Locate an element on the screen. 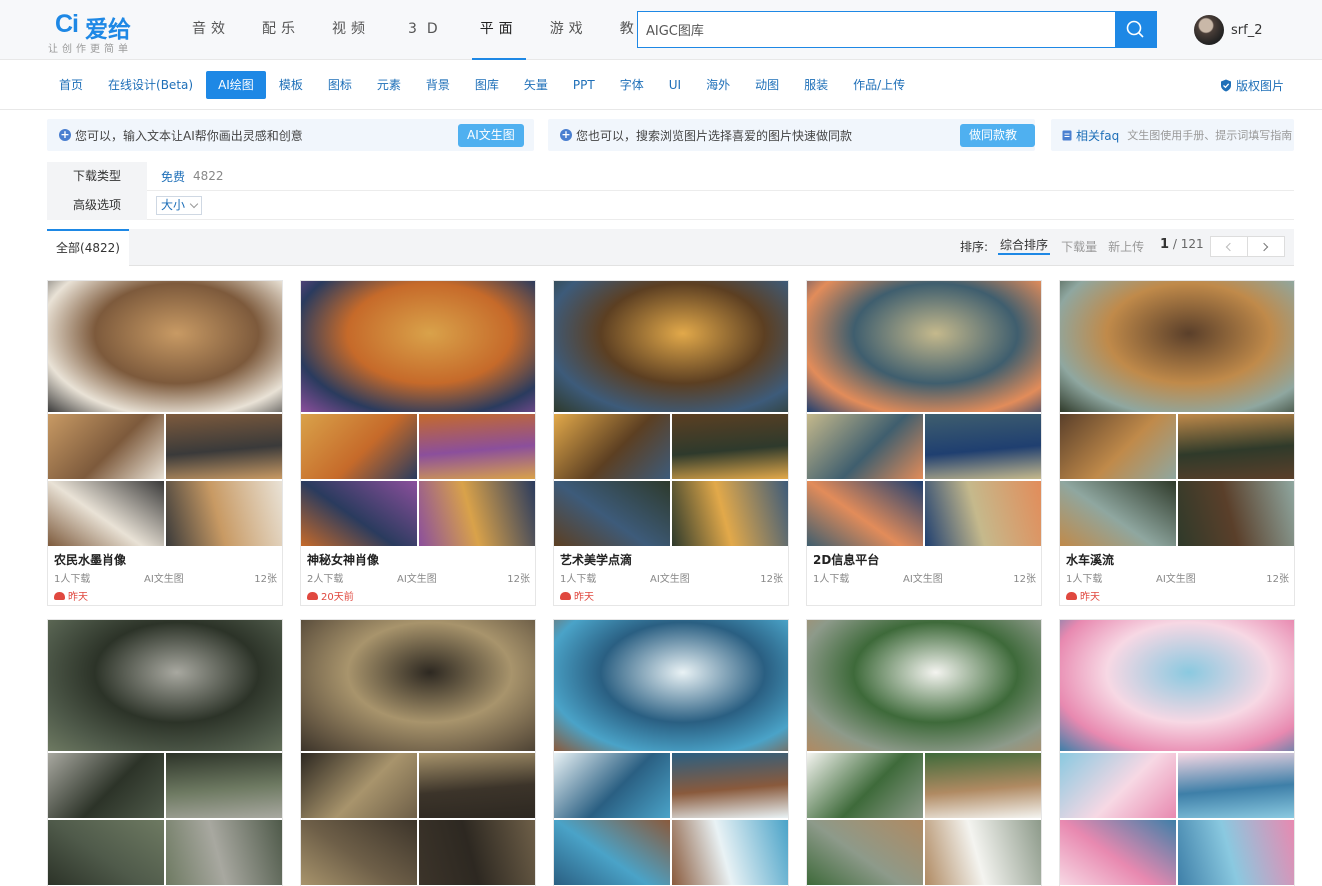  size-dropdown: 大小 is located at coordinates (179, 205).